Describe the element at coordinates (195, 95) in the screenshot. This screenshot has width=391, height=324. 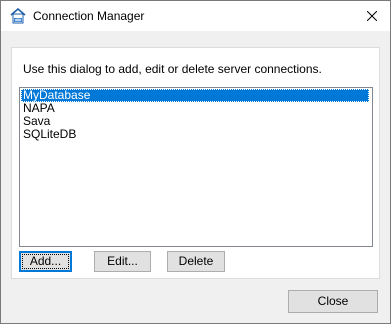
I see `list-item-mydatabase: MyDatabase` at that location.